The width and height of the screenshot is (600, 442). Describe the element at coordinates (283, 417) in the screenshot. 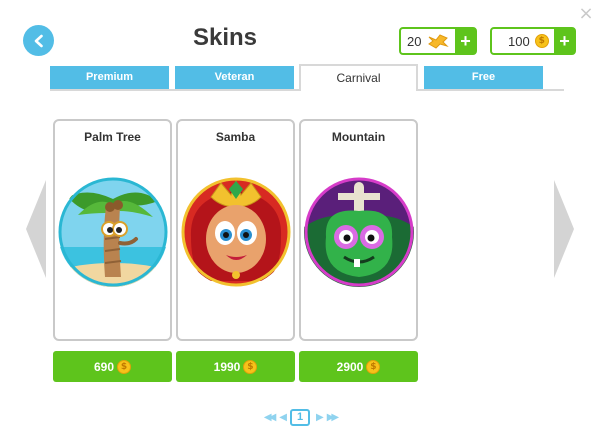

I see `prev-page-icon: ◀` at that location.